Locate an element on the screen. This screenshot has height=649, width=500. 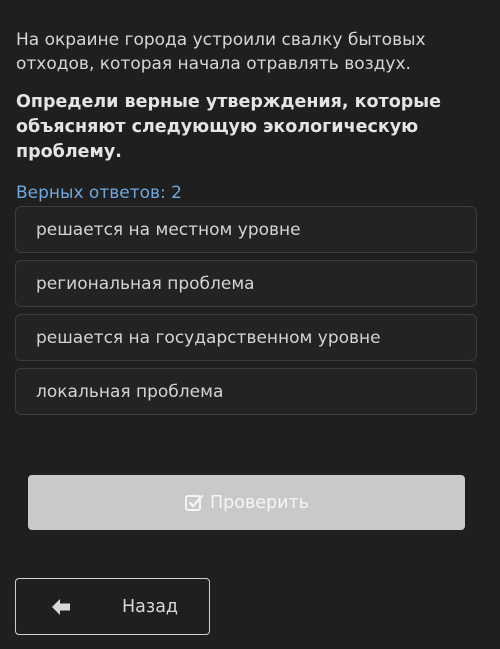
answer-option-label: региональная проблема is located at coordinates (145, 283).